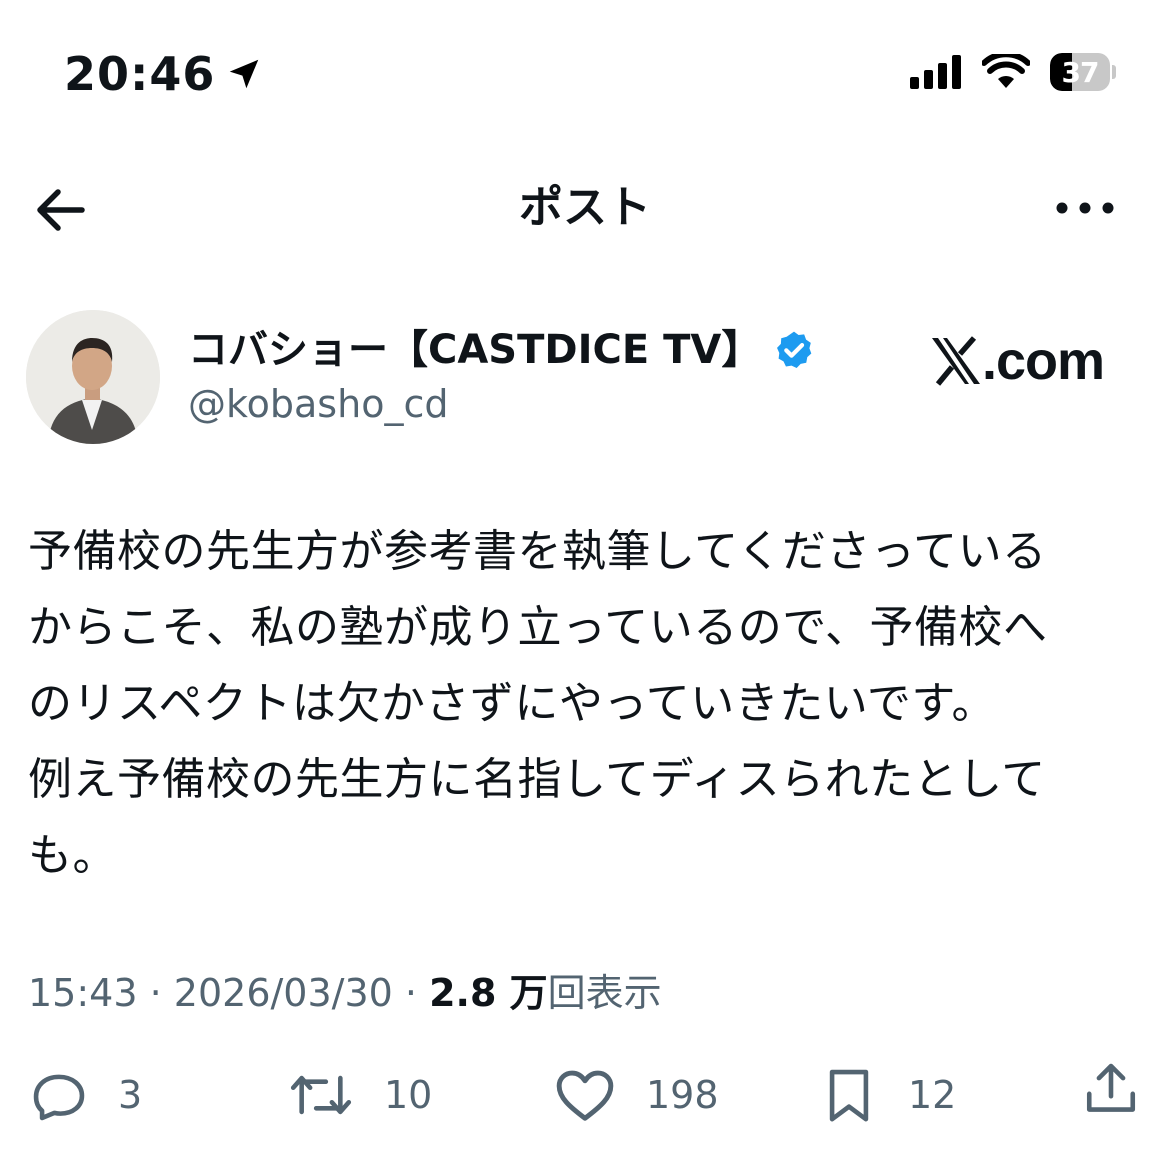 The width and height of the screenshot is (1170, 1160). I want to click on reply-button: 3, so click(86, 1095).